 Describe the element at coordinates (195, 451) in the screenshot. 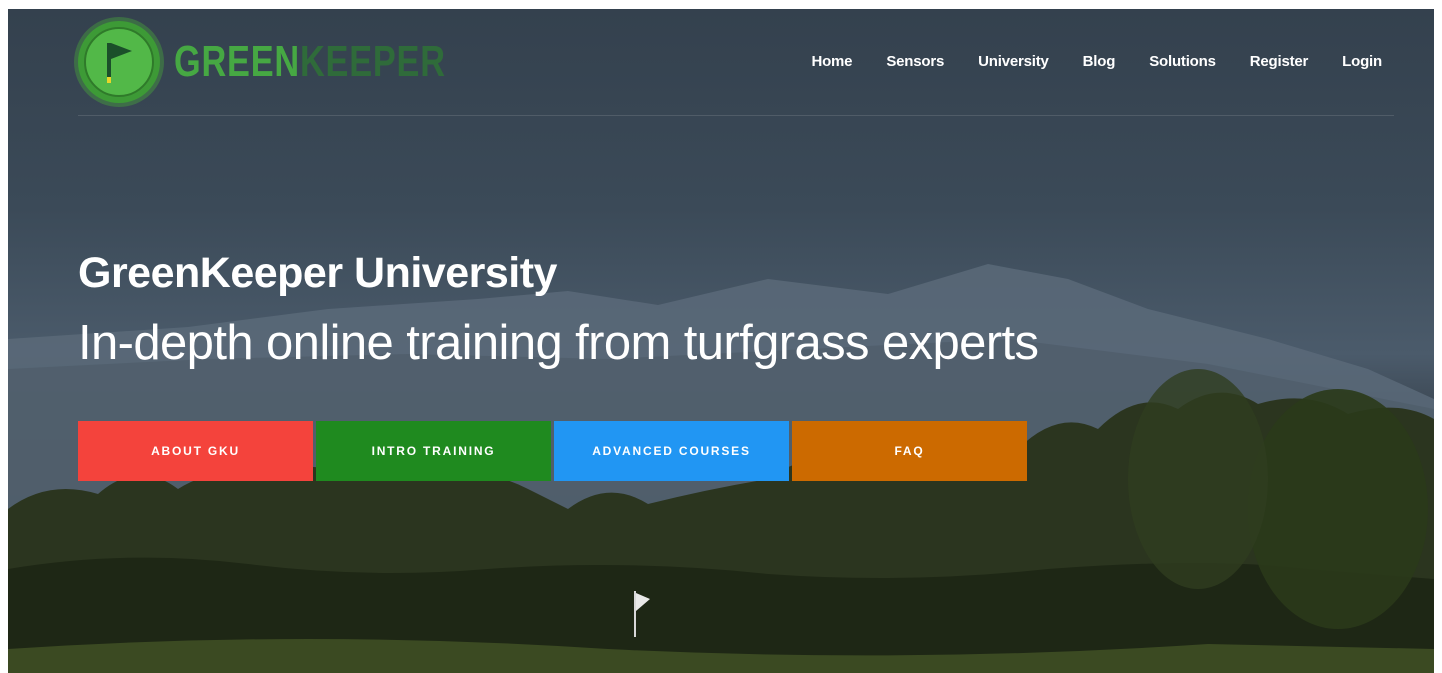

I see `about-gku-button: ABOUT GKU` at that location.